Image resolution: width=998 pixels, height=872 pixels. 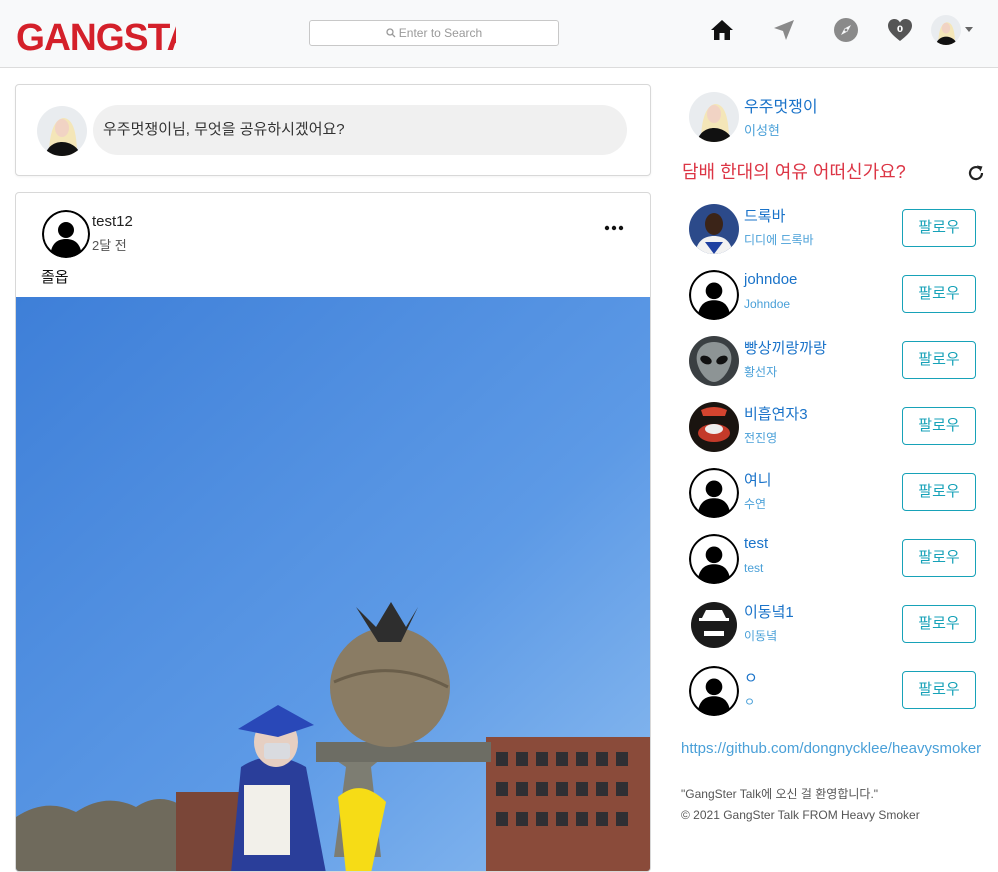 I want to click on home-icon, so click(x=722, y=30).